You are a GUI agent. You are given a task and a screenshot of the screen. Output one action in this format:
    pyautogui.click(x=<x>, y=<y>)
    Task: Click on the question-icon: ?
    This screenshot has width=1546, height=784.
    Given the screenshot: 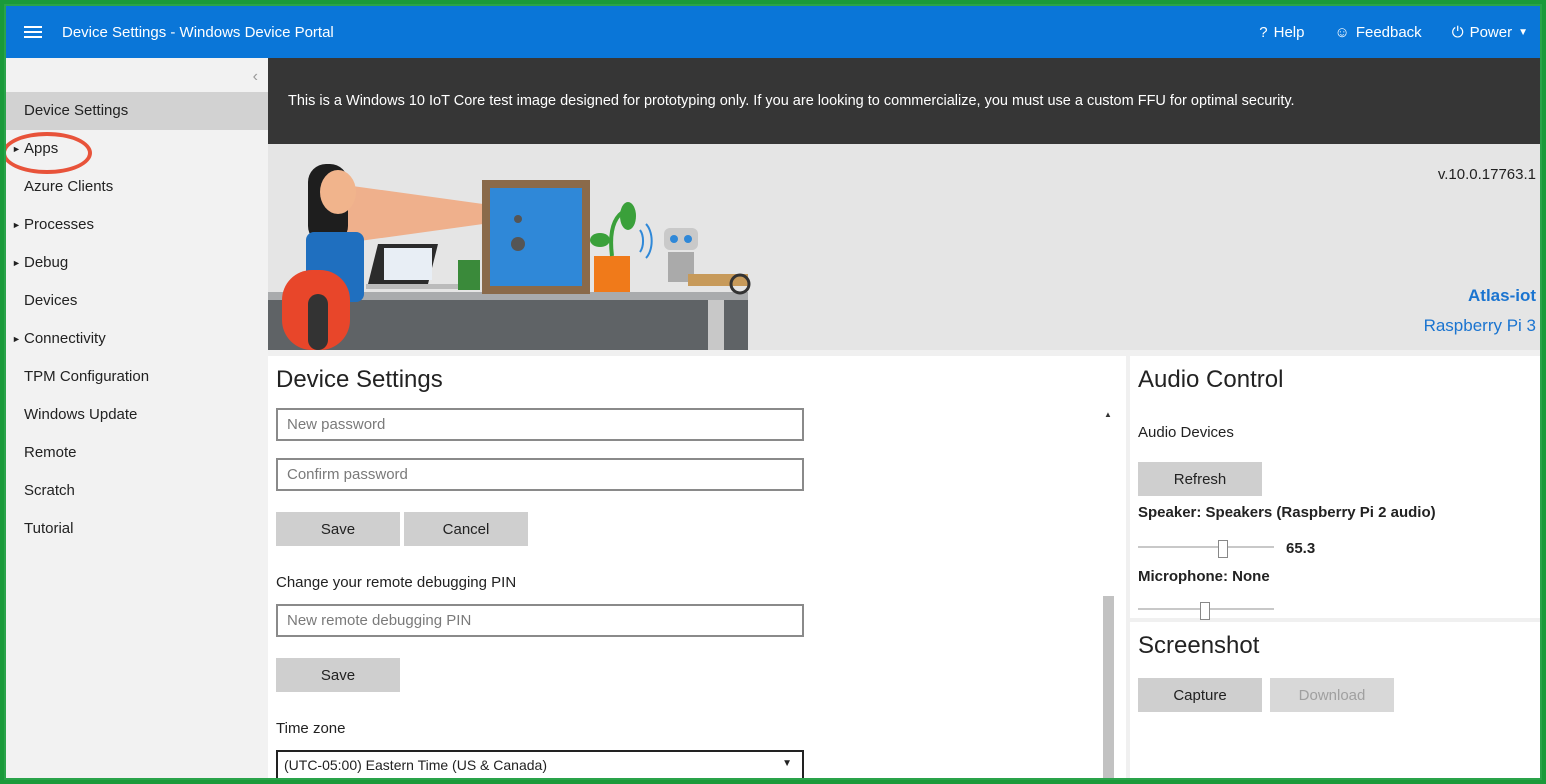 What is the action you would take?
    pyautogui.click(x=1263, y=32)
    